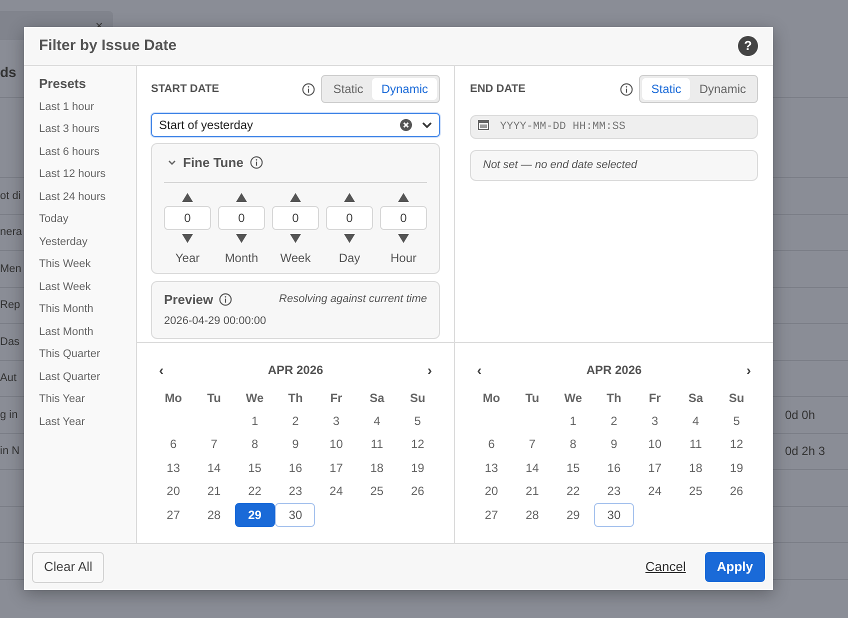  Describe the element at coordinates (80, 377) in the screenshot. I see `preset-item: Last Quarter` at that location.